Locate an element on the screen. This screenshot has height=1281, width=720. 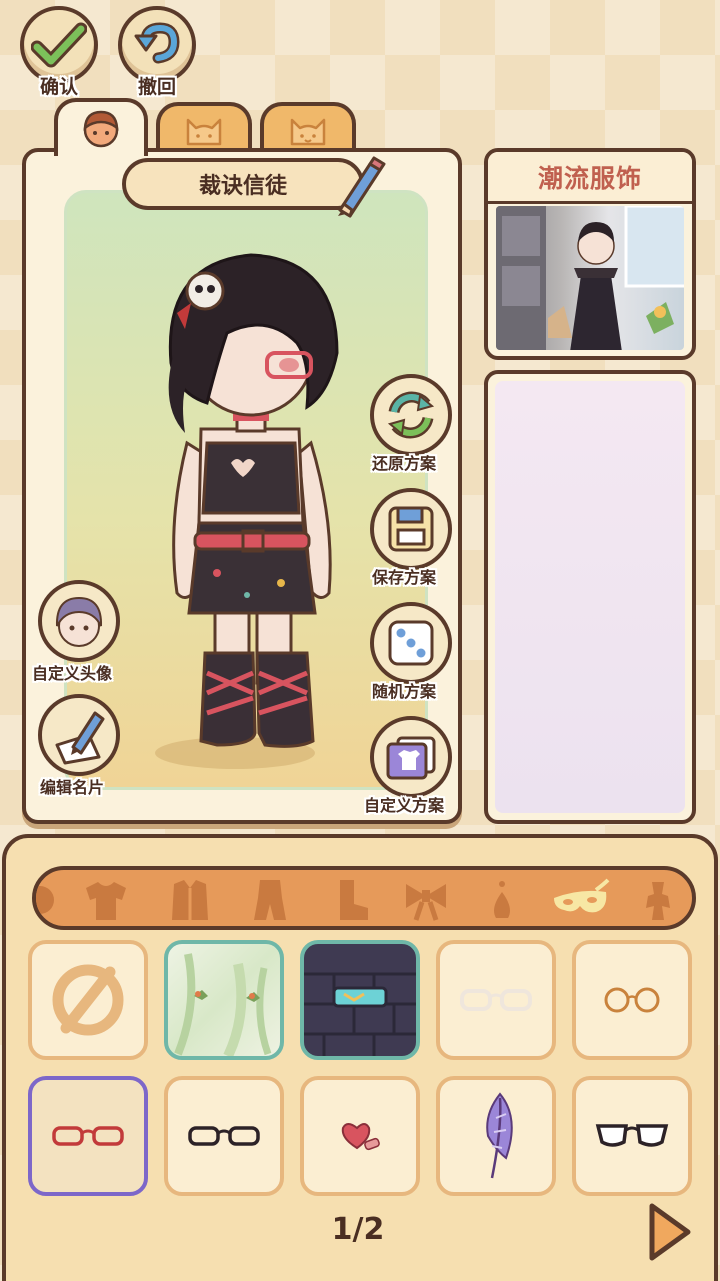
item-none is located at coordinates (88, 1000).